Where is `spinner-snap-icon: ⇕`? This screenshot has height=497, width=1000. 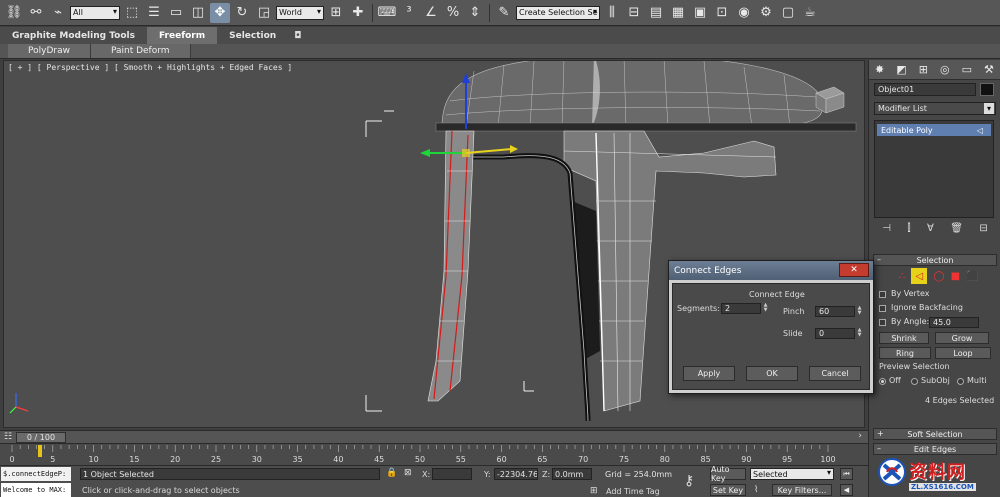
spinner-snap-icon: ⇕ is located at coordinates (475, 13).